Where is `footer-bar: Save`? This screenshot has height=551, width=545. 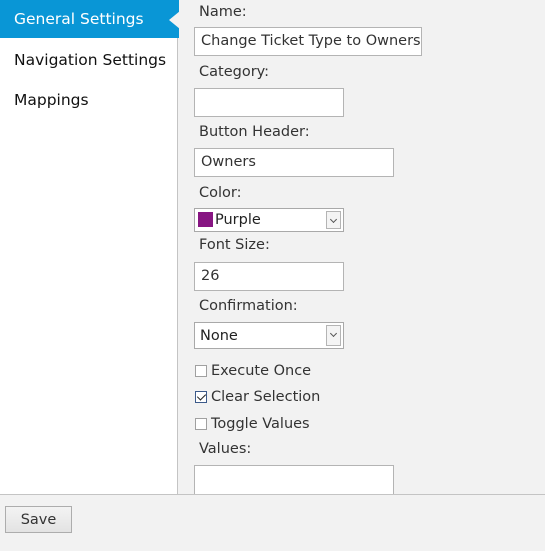
footer-bar: Save is located at coordinates (272, 522).